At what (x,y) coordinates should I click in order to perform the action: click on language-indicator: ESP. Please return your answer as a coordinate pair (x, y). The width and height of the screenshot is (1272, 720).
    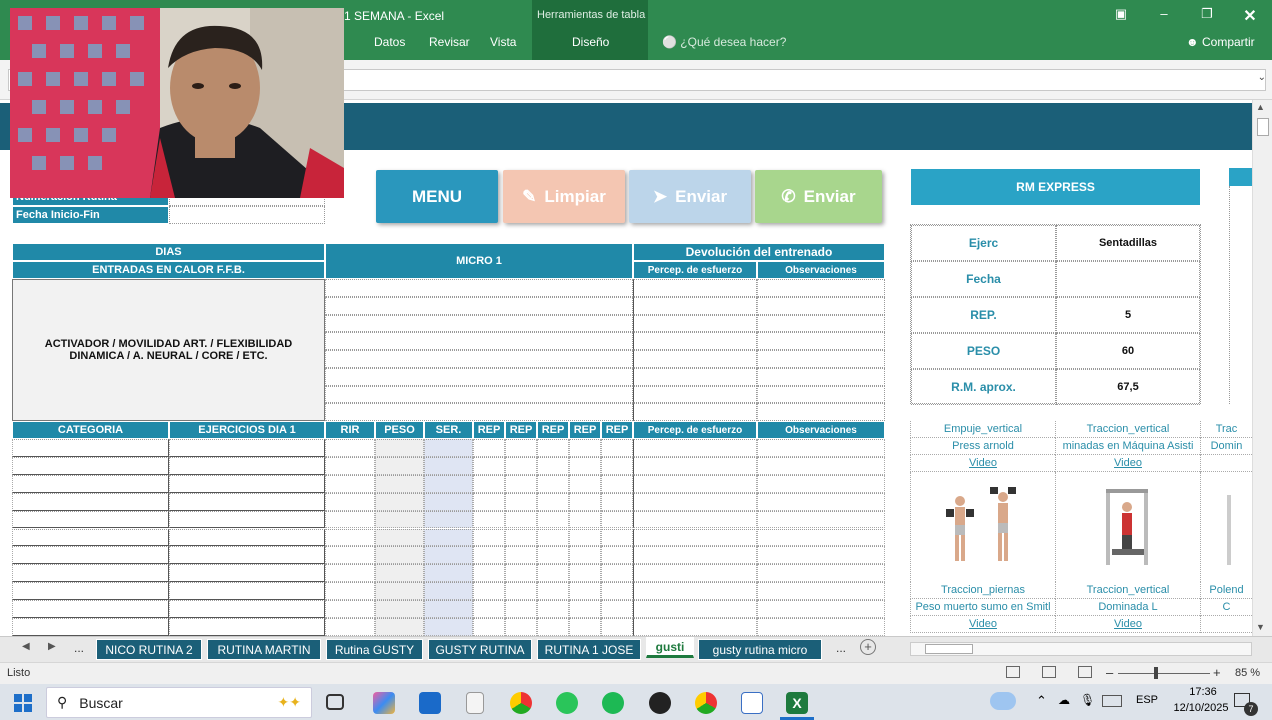
    Looking at the image, I should click on (1147, 700).